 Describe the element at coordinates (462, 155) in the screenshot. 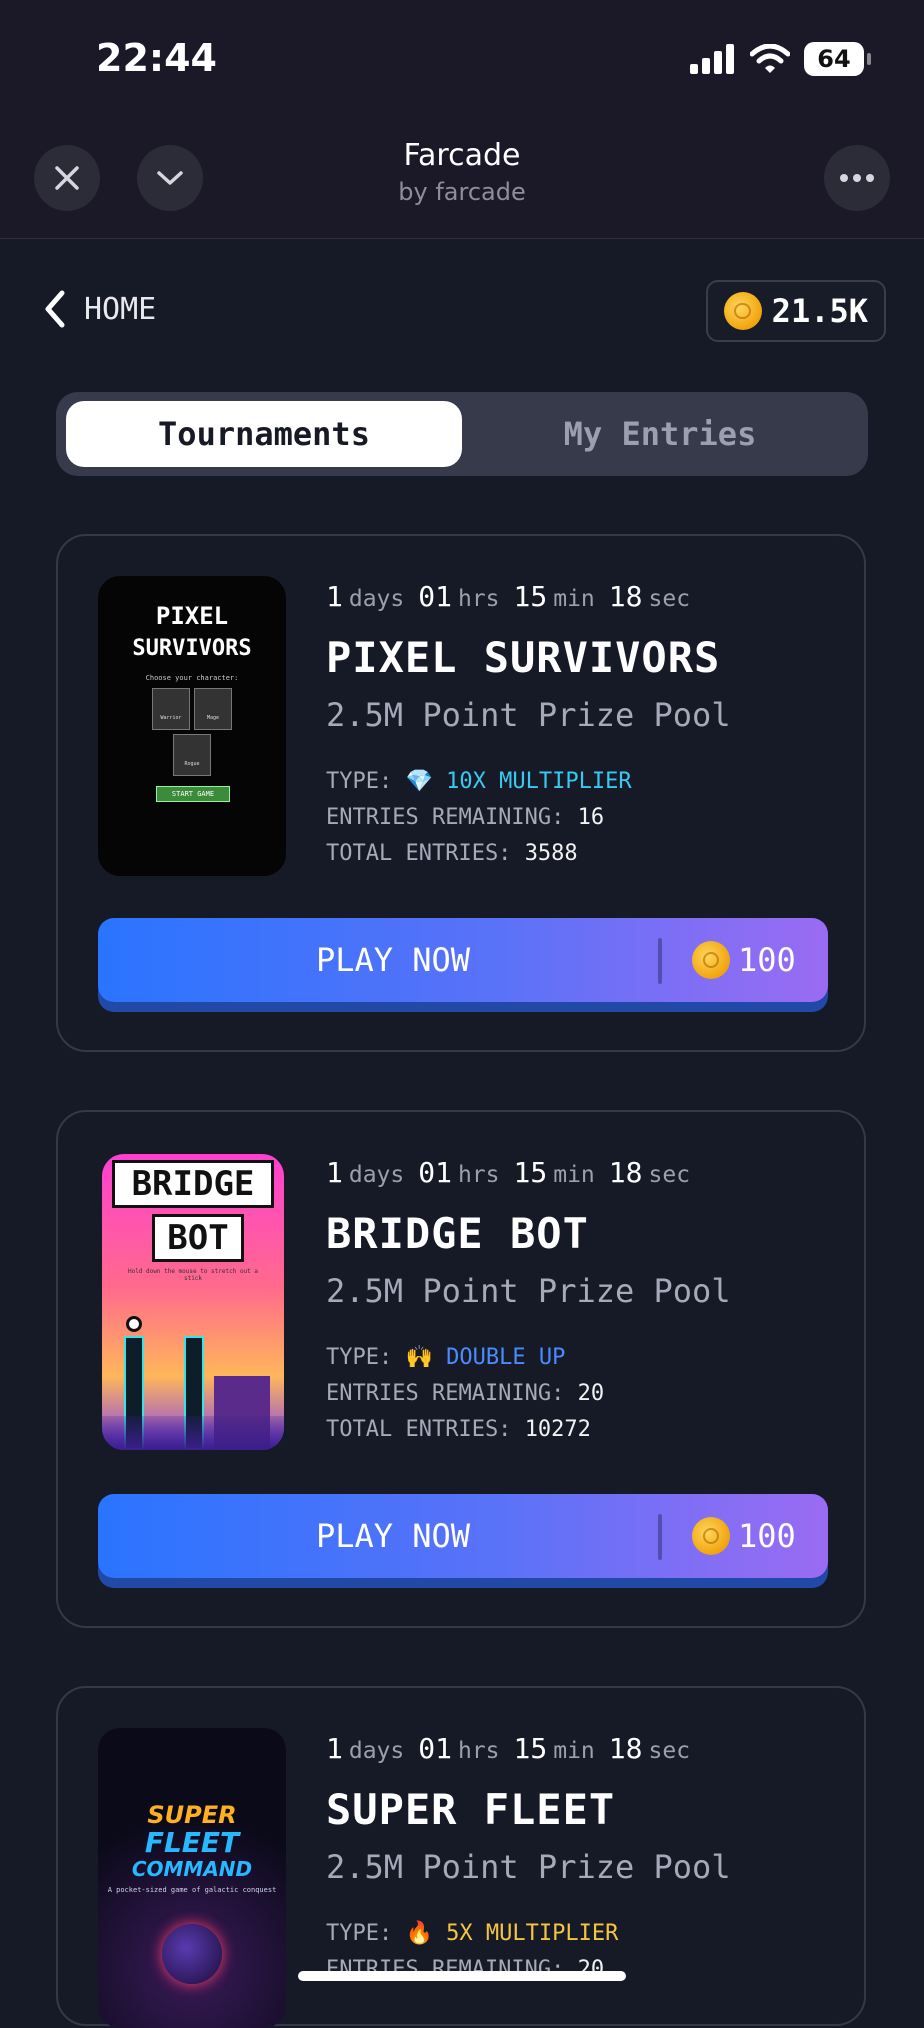

I see `app-title: Farcade` at that location.